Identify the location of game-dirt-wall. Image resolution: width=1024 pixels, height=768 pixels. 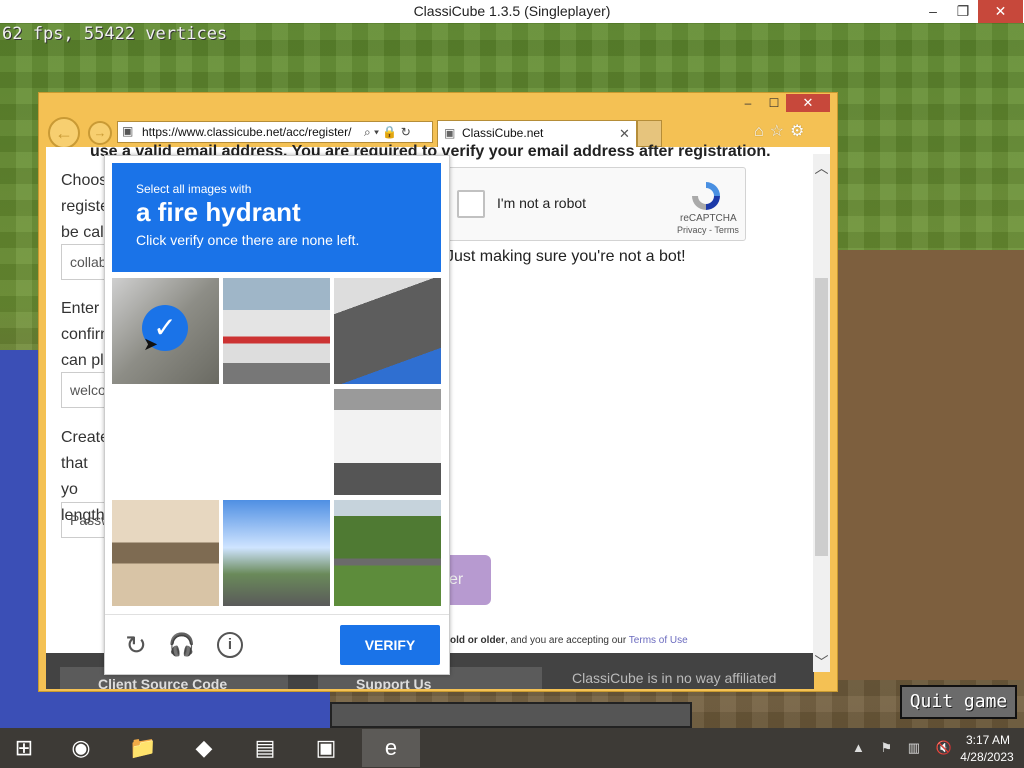
(931, 465).